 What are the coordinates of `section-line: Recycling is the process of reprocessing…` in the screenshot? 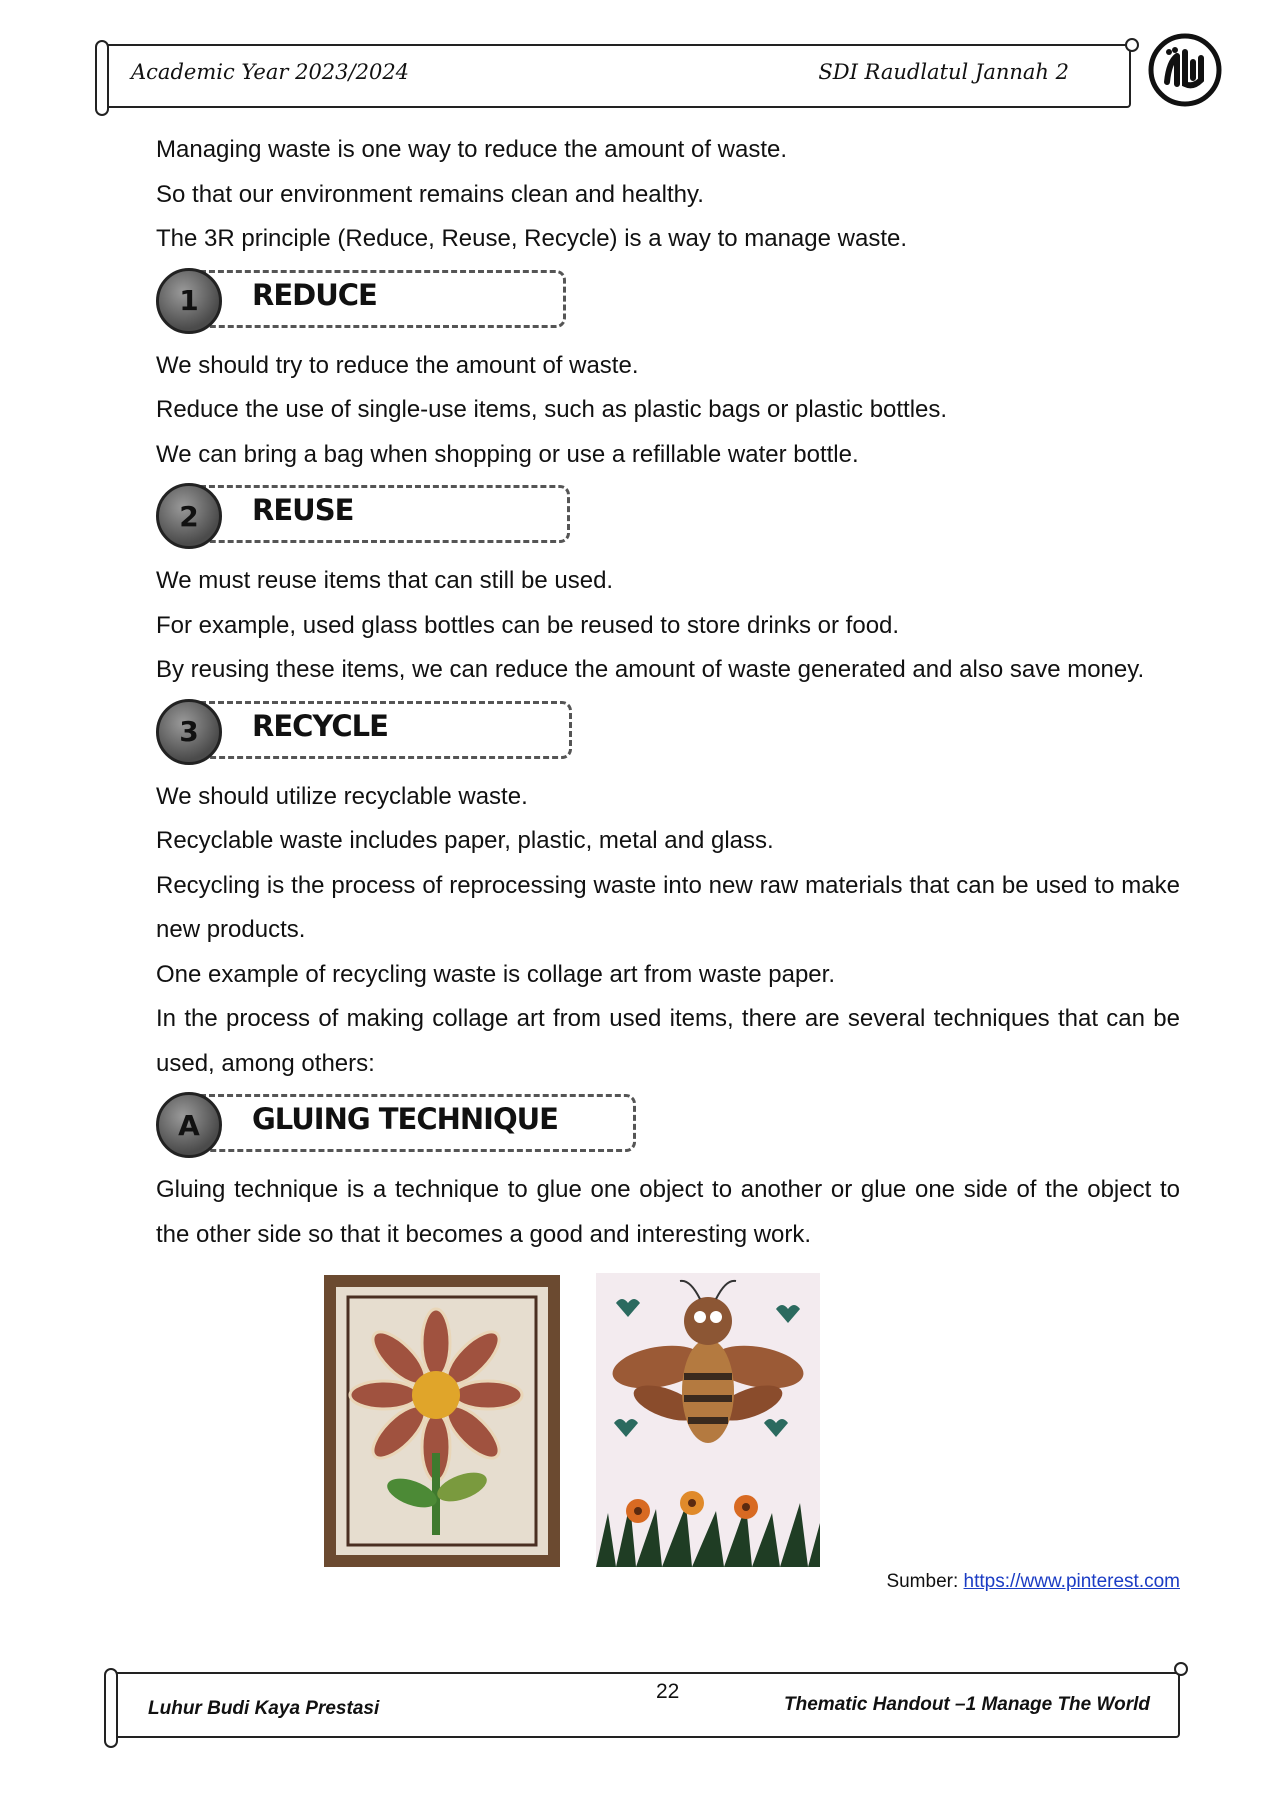 It's located at (668, 907).